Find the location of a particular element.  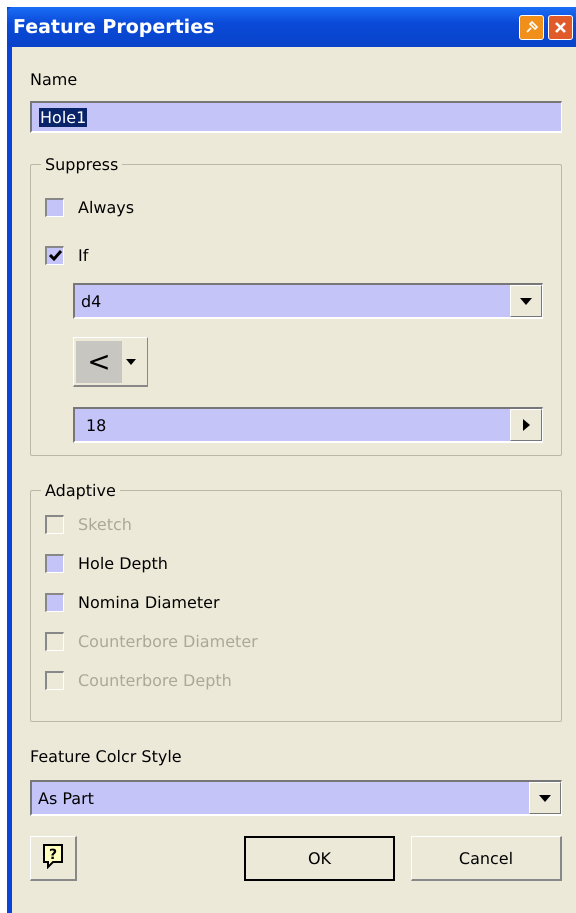

pin-icon is located at coordinates (531, 27).